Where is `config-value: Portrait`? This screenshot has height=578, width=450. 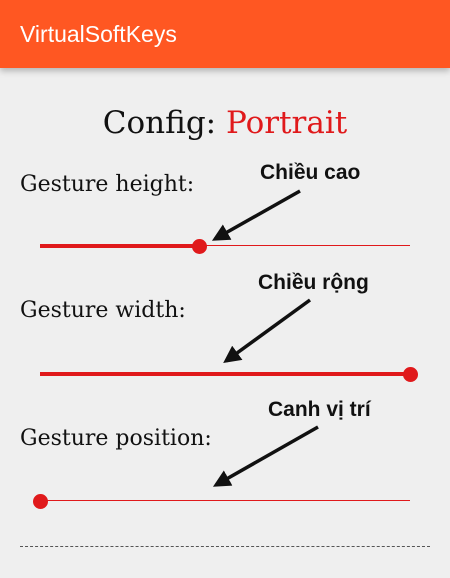 config-value: Portrait is located at coordinates (286, 123).